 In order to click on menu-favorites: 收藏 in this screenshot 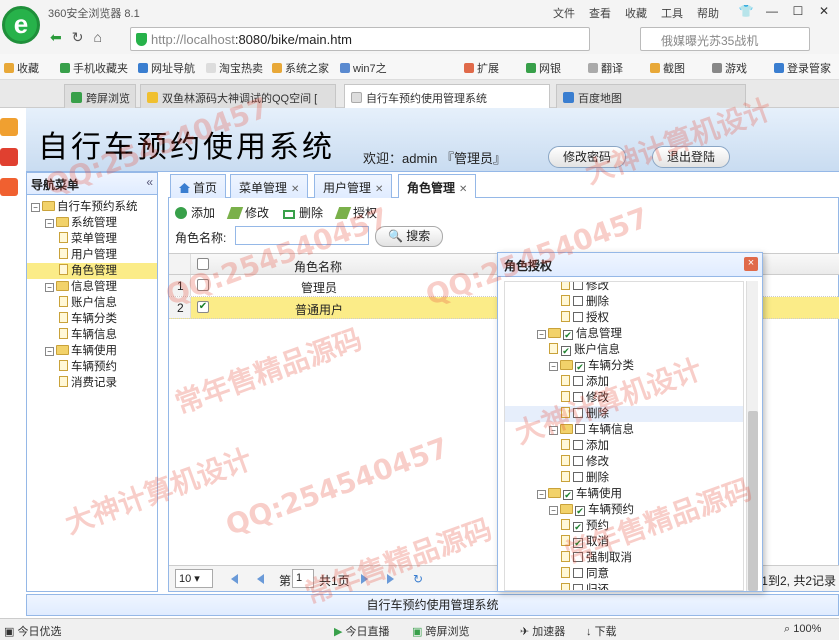, I will do `click(636, 13)`.